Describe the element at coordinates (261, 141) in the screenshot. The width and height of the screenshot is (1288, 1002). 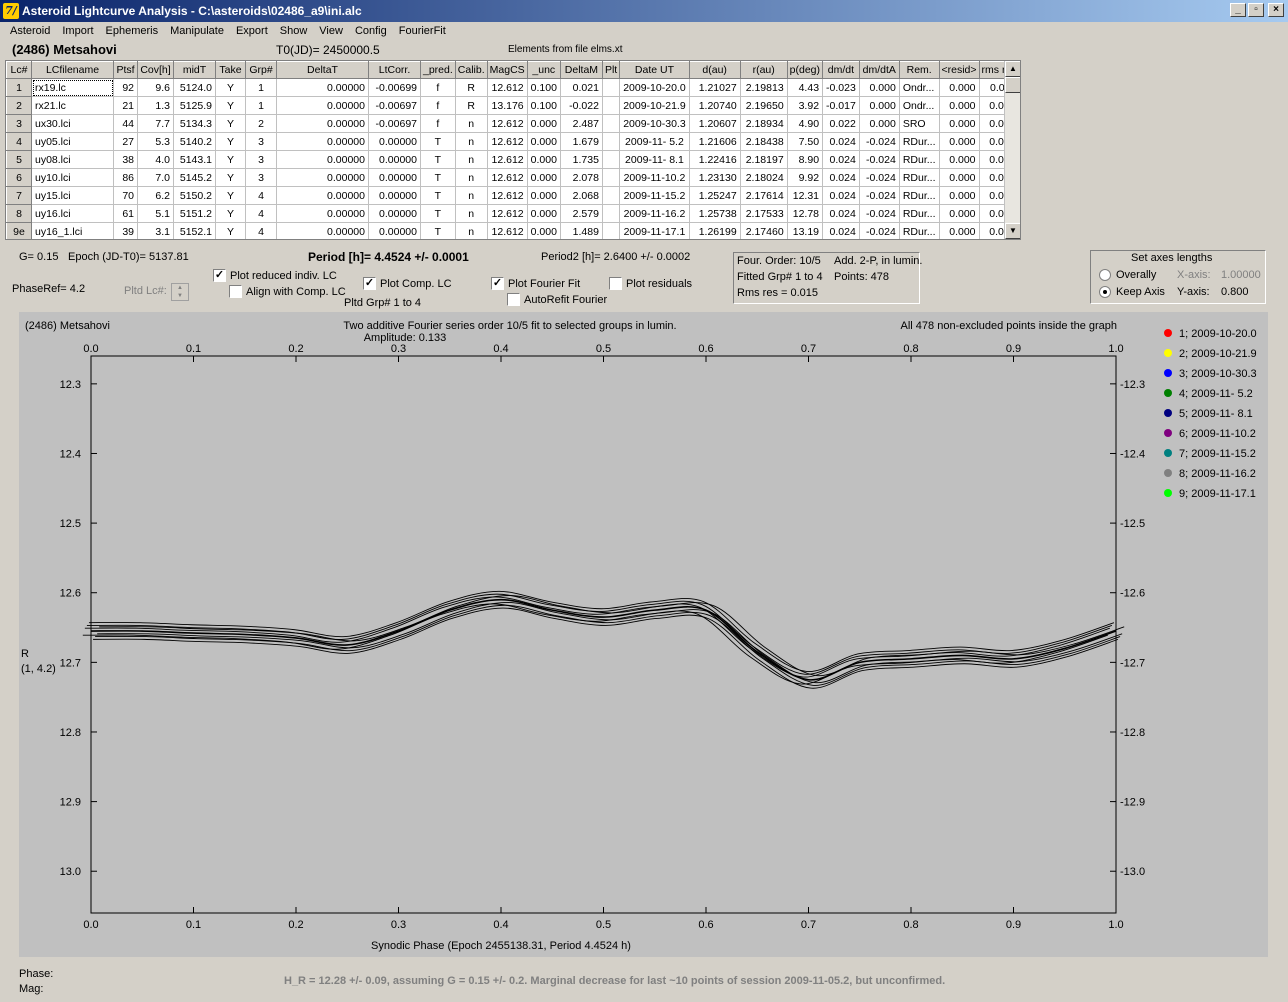
I see `table-cell: 3` at that location.